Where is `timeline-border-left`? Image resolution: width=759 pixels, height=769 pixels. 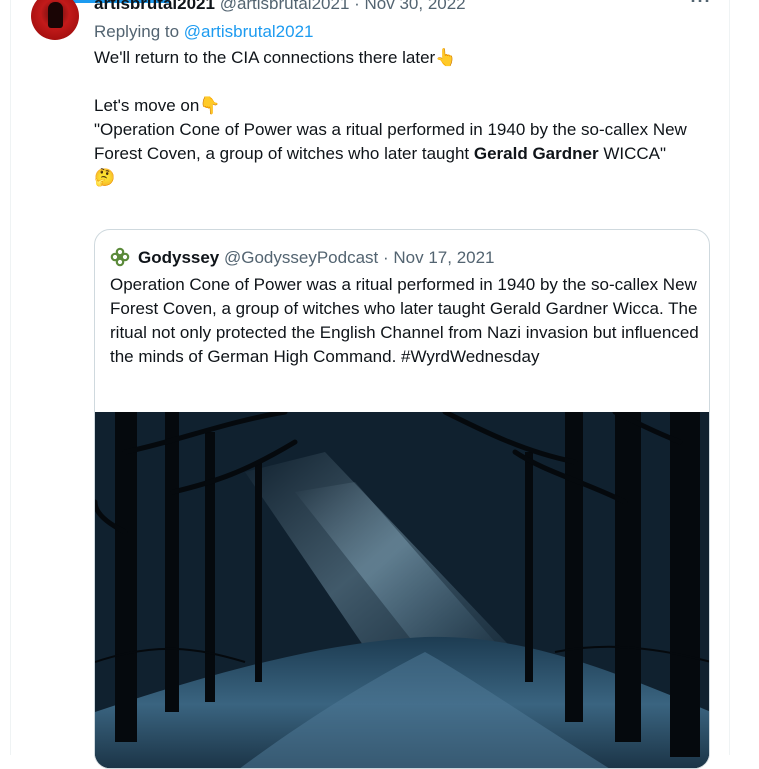 timeline-border-left is located at coordinates (10, 377).